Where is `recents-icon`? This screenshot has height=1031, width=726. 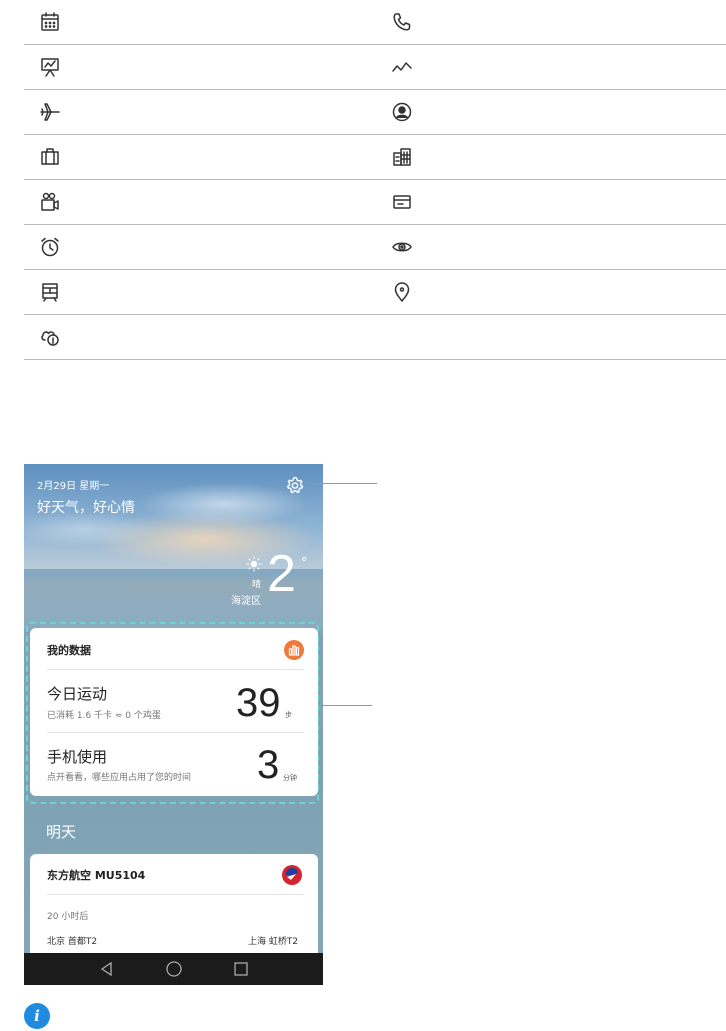
recents-icon is located at coordinates (241, 969).